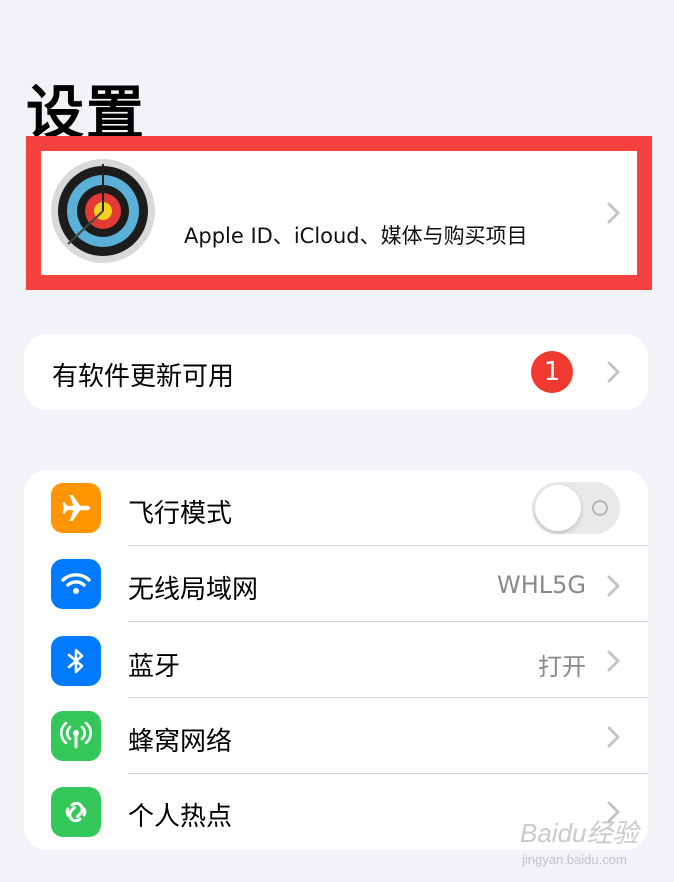 The image size is (674, 882). I want to click on avatar, so click(103, 211).